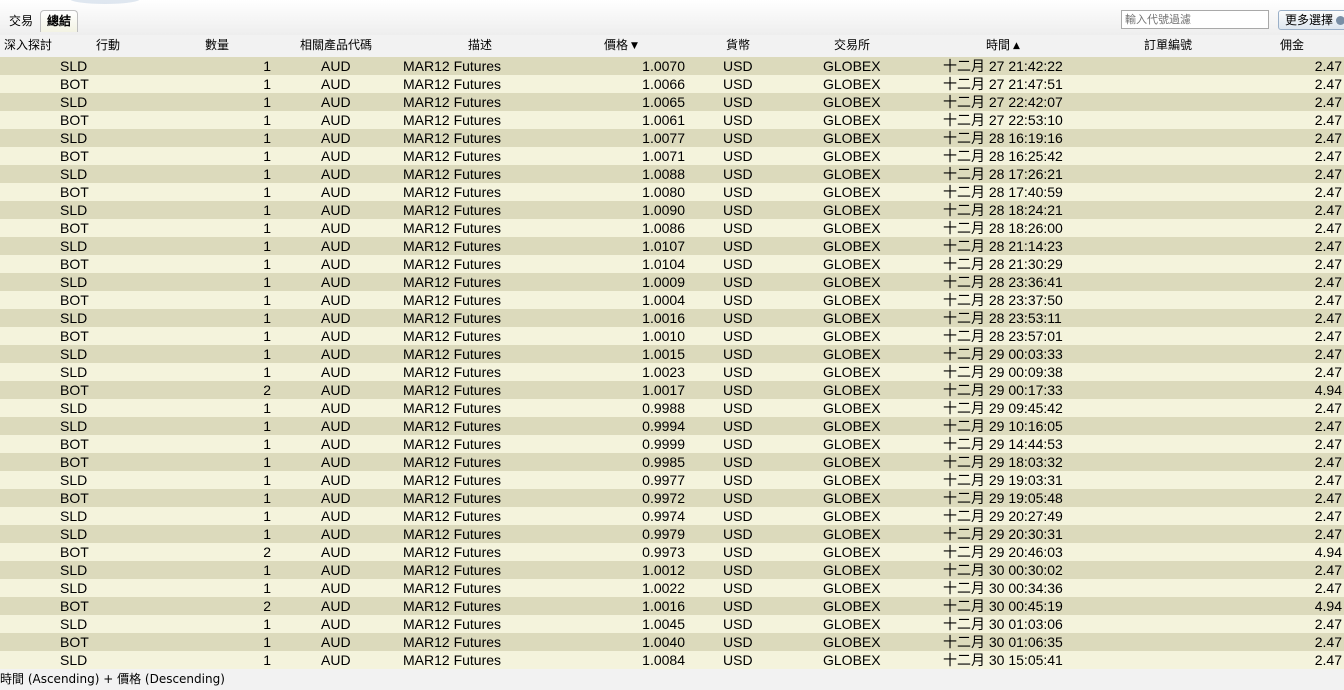 The image size is (1344, 690). I want to click on row-price: 0.9988, so click(663, 408).